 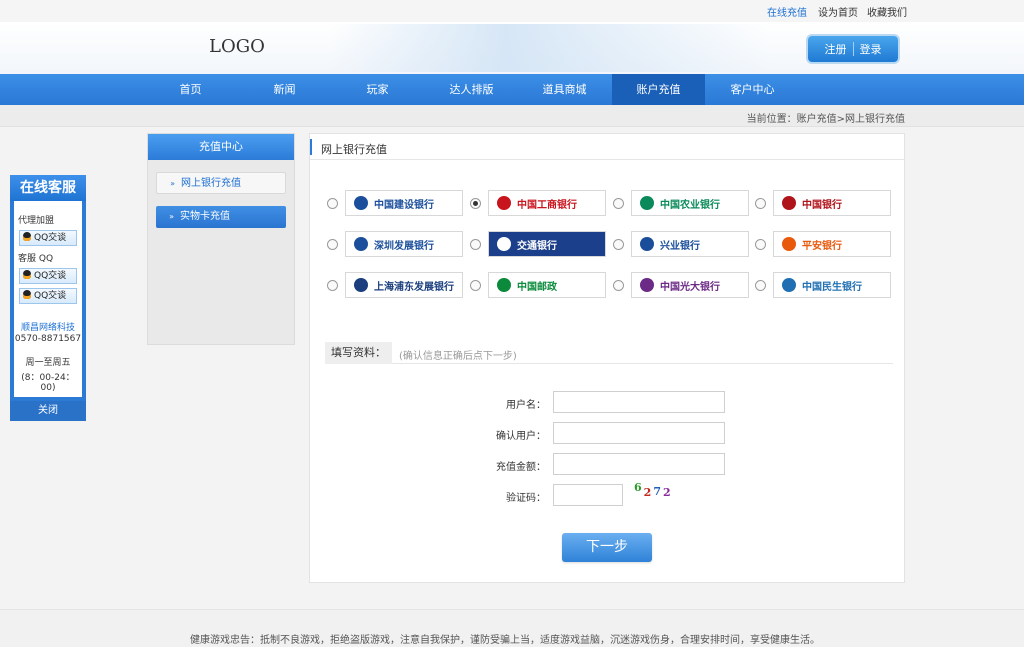 I want to click on nav-item-shop: 道具商城, so click(x=564, y=89).